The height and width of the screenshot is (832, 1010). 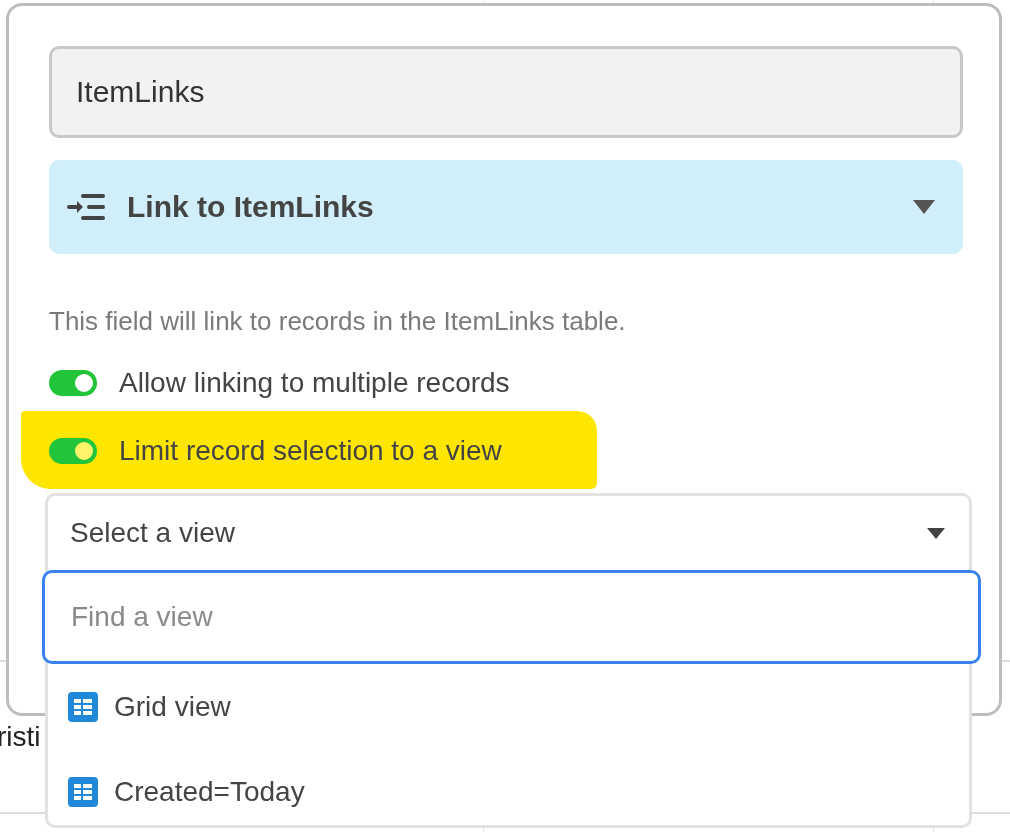 What do you see at coordinates (508, 533) in the screenshot?
I see `view-select: Select a view` at bounding box center [508, 533].